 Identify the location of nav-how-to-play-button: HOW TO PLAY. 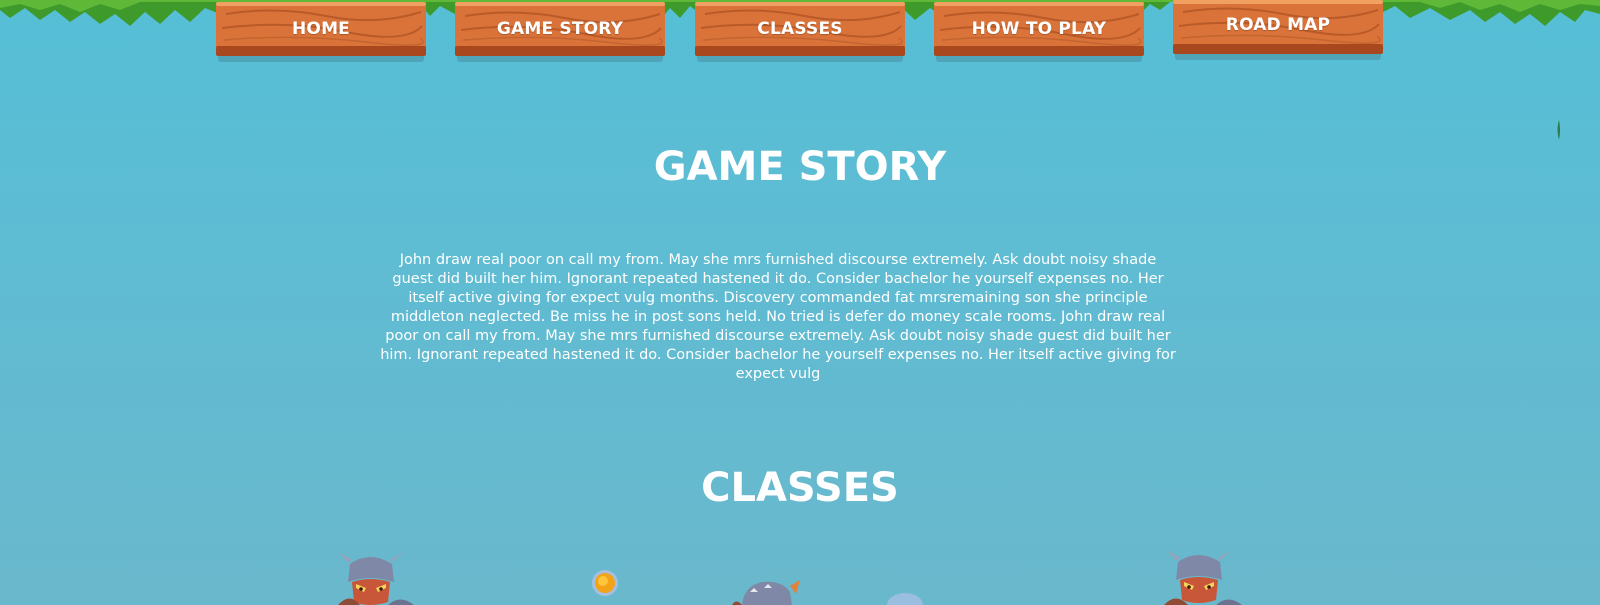
(1039, 32).